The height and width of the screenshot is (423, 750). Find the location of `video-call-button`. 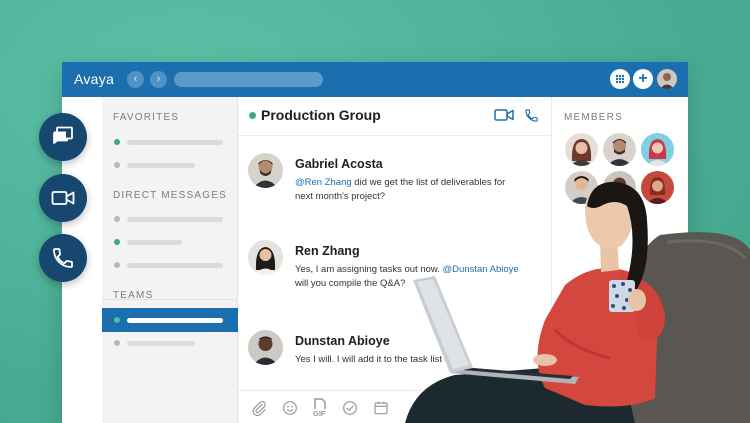

video-call-button is located at coordinates (63, 198).